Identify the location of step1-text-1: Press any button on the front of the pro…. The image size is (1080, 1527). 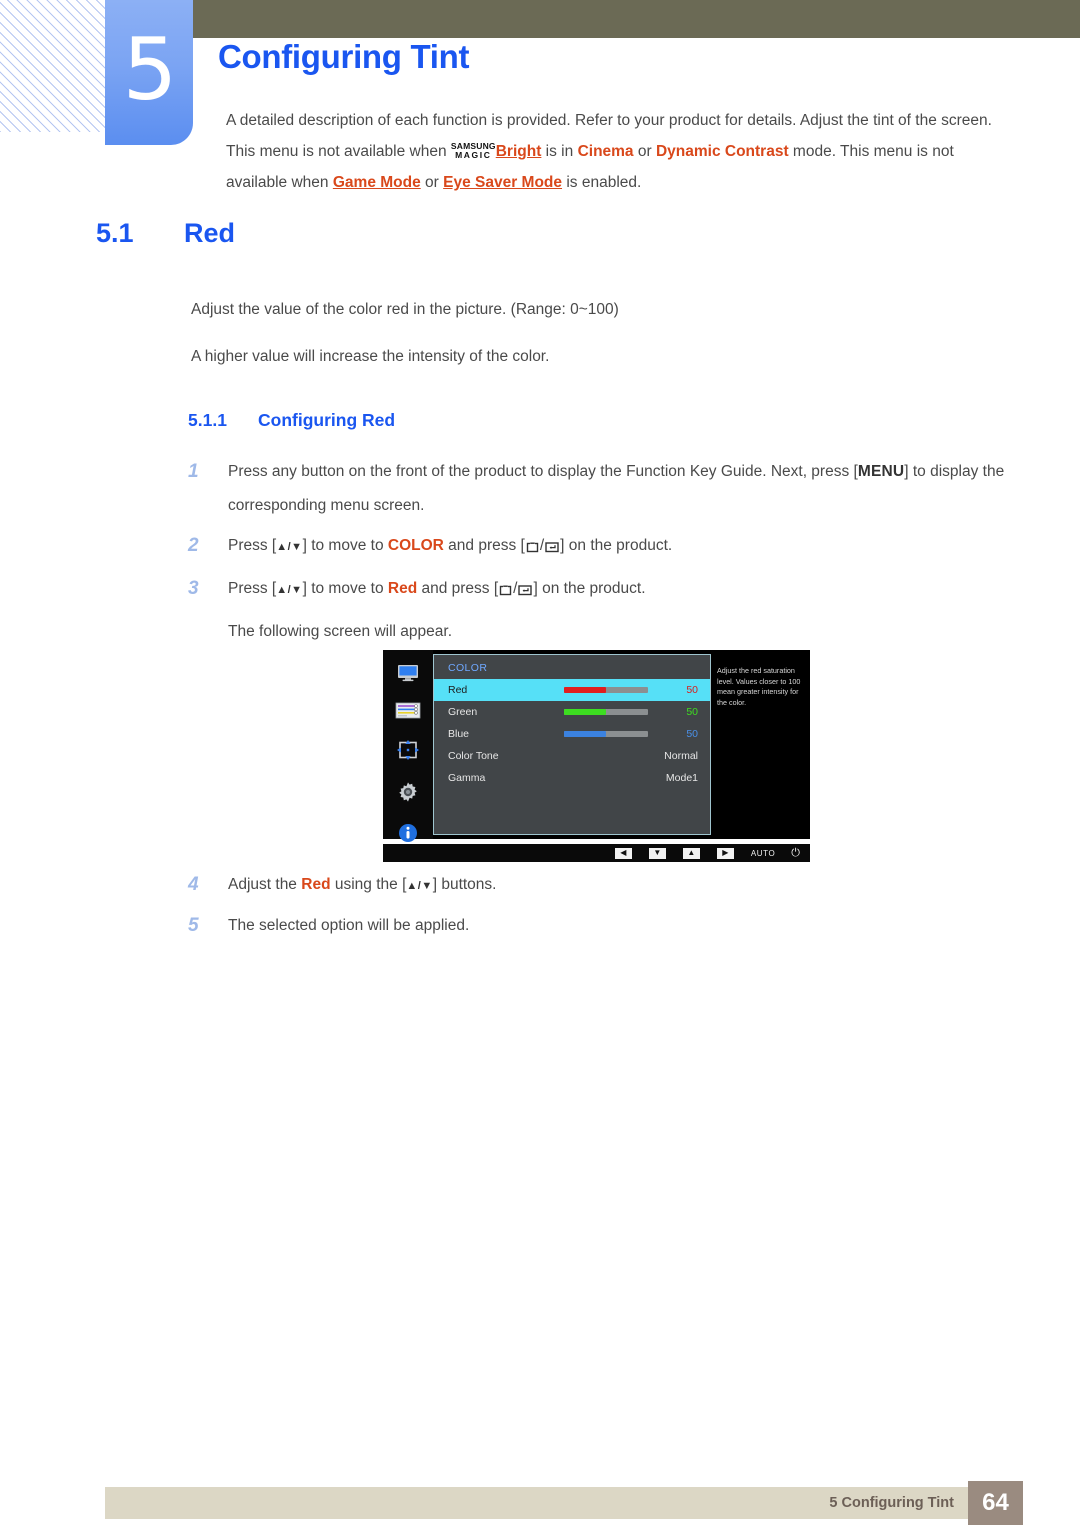
(543, 471).